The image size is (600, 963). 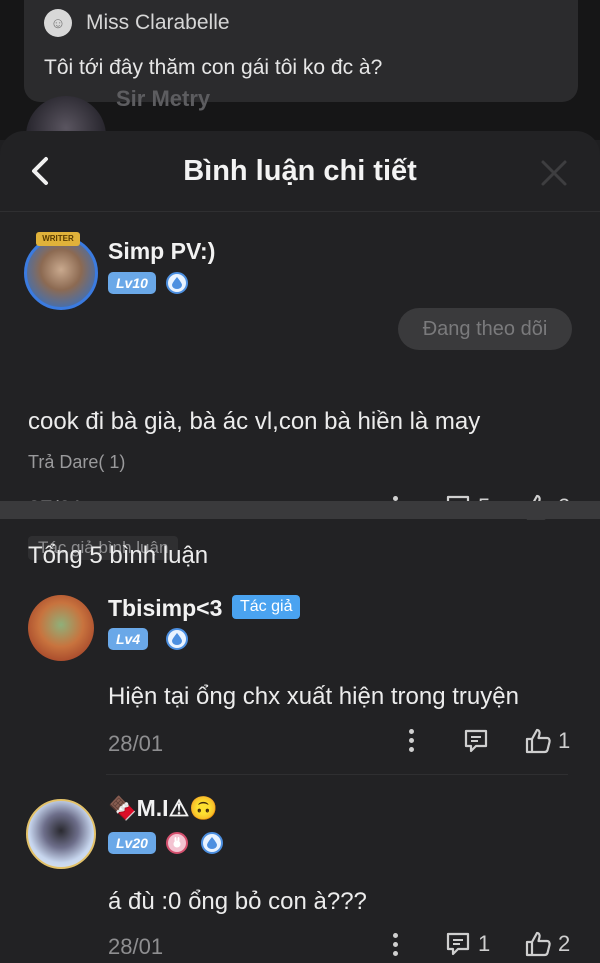 I want to click on username: Tbisimp<3, so click(x=165, y=608).